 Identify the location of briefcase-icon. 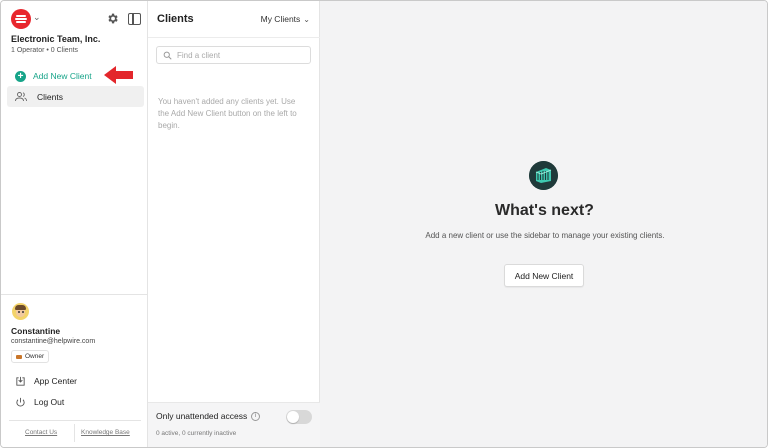
(19, 356).